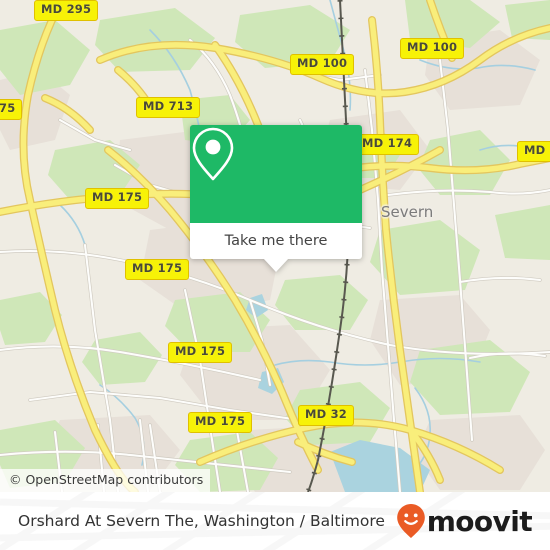  What do you see at coordinates (66, 10) in the screenshot?
I see `road-shield: MD 295` at bounding box center [66, 10].